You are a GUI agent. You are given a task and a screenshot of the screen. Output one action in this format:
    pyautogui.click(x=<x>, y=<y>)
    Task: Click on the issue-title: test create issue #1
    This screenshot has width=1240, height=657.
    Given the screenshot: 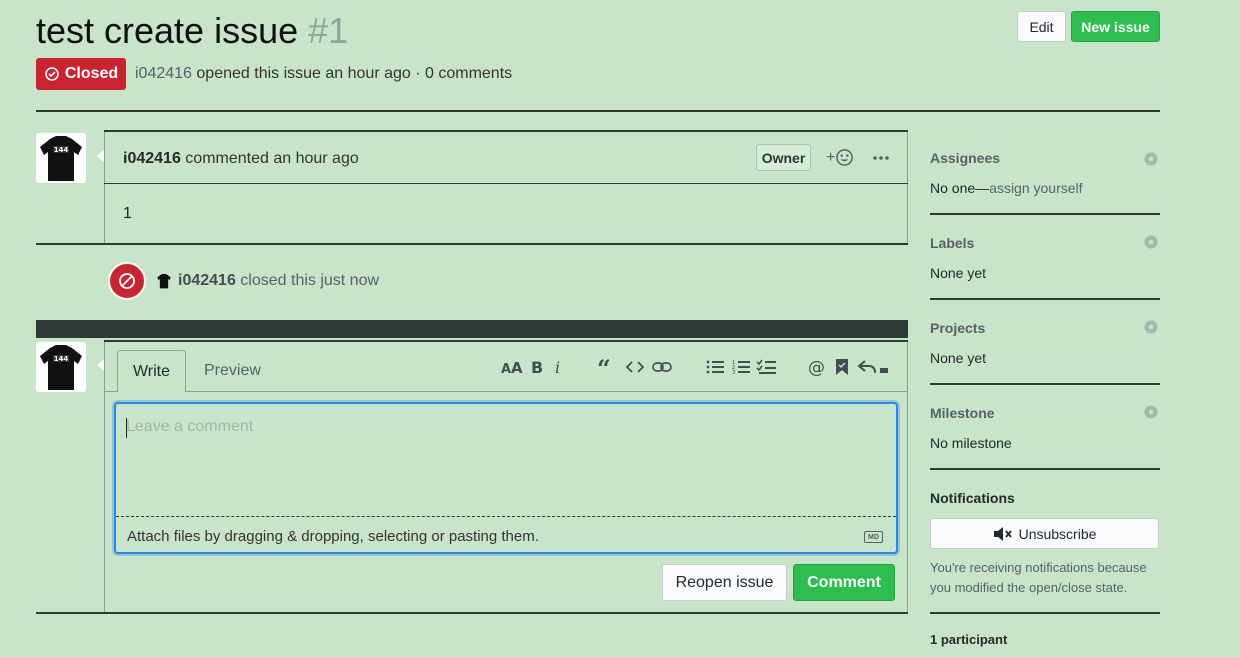 What is the action you would take?
    pyautogui.click(x=192, y=31)
    